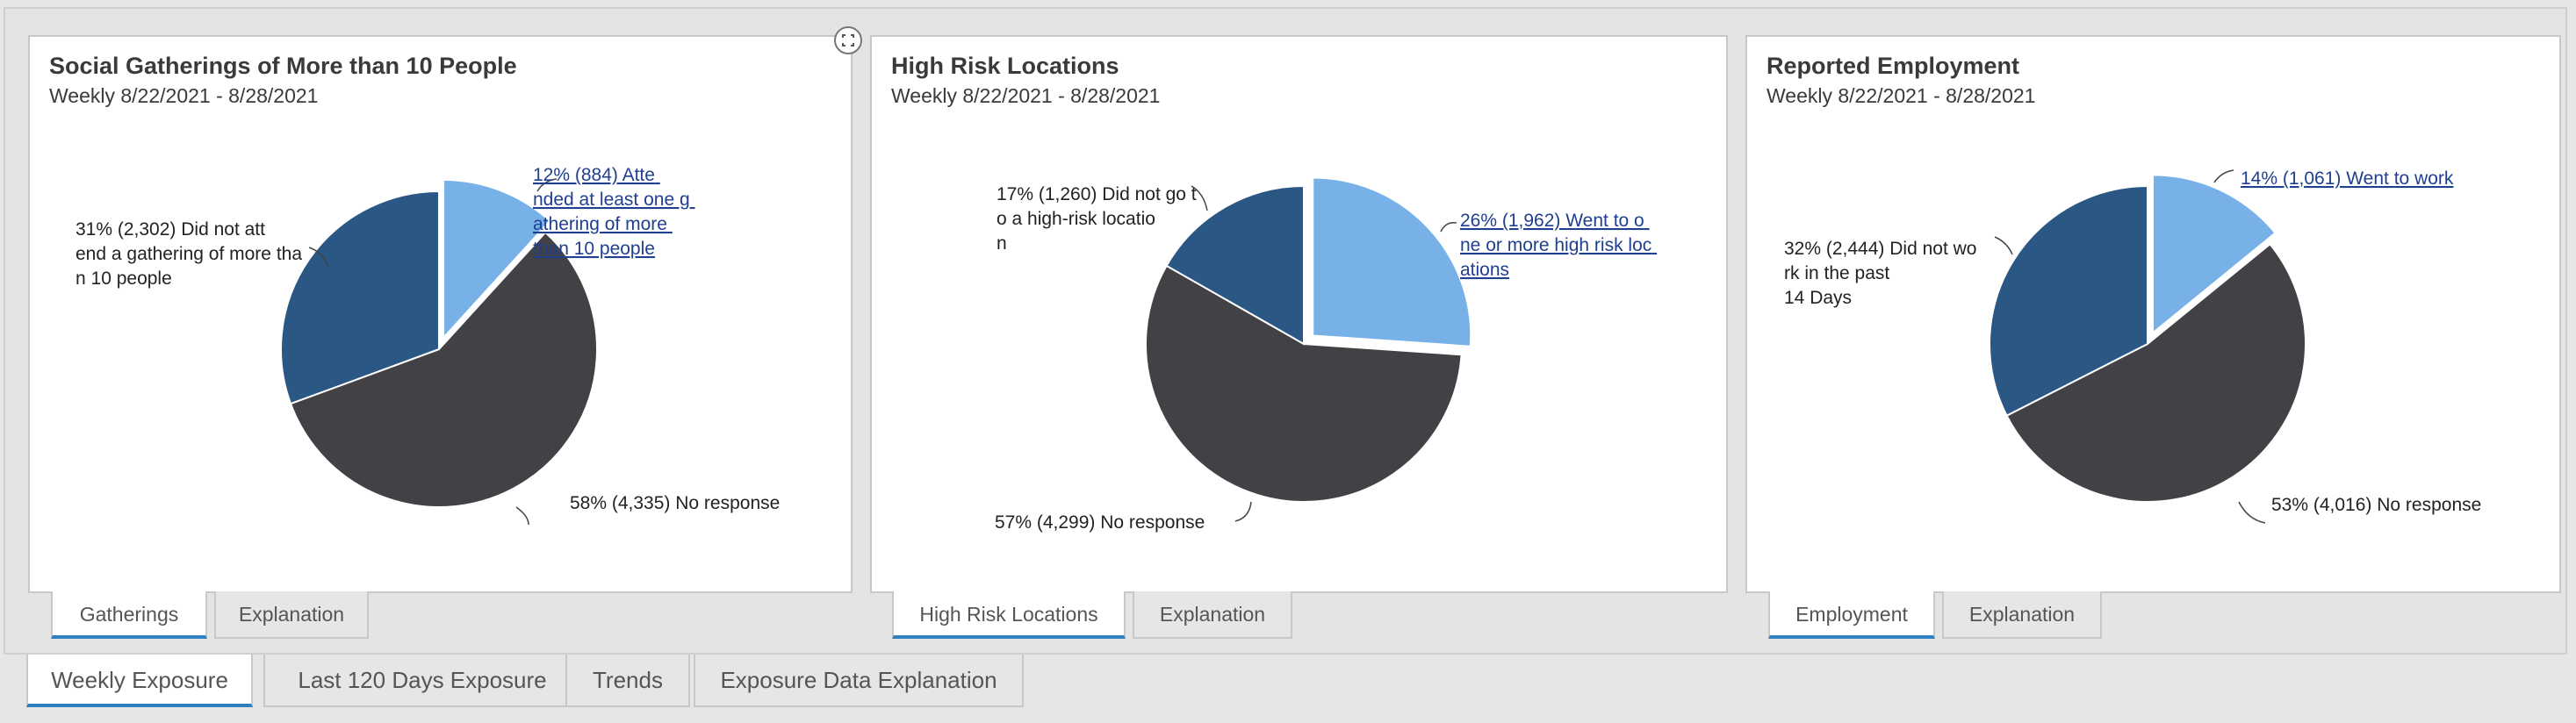 The height and width of the screenshot is (723, 2576). What do you see at coordinates (627, 681) in the screenshot?
I see `tab-trends: Trends` at bounding box center [627, 681].